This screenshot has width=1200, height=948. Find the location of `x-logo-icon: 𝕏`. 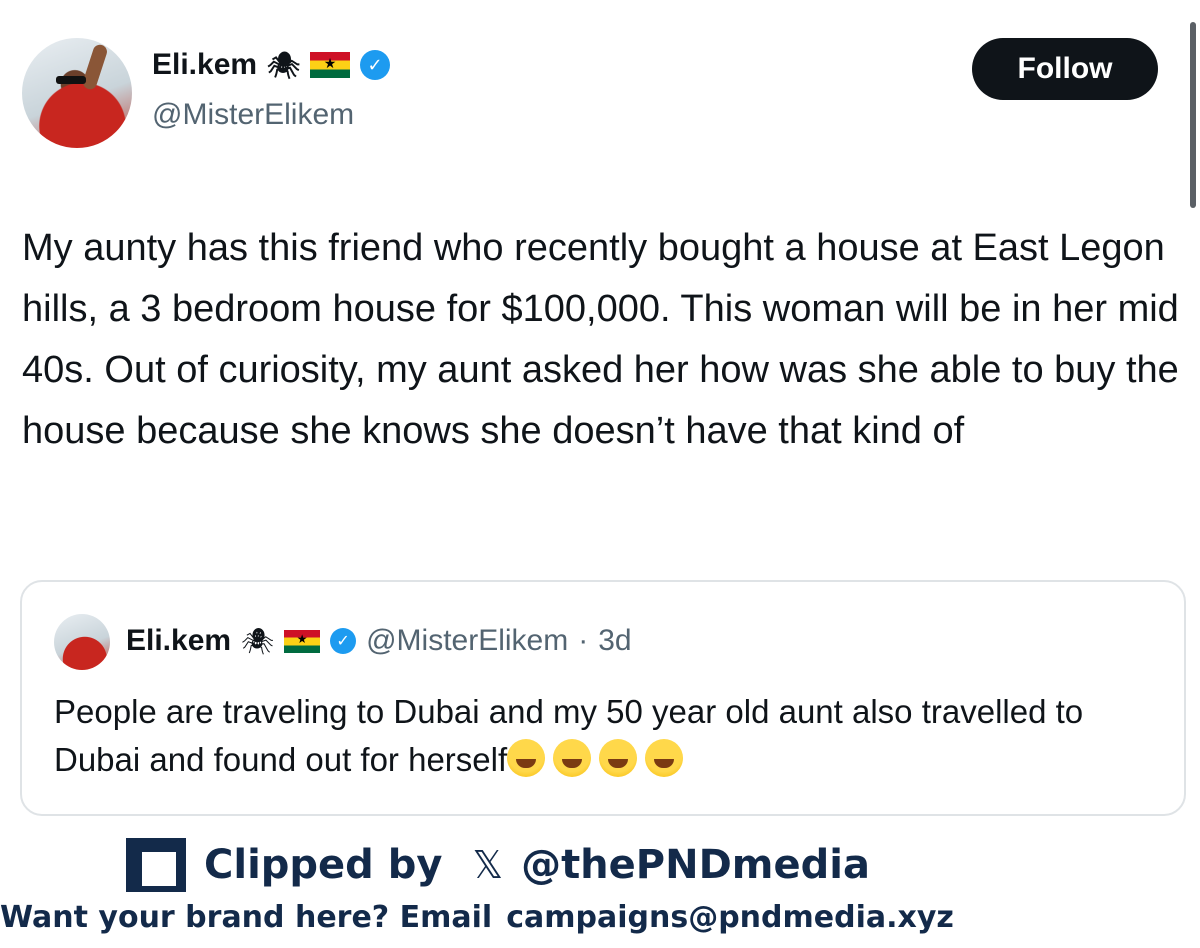

x-logo-icon: 𝕏 is located at coordinates (488, 865).